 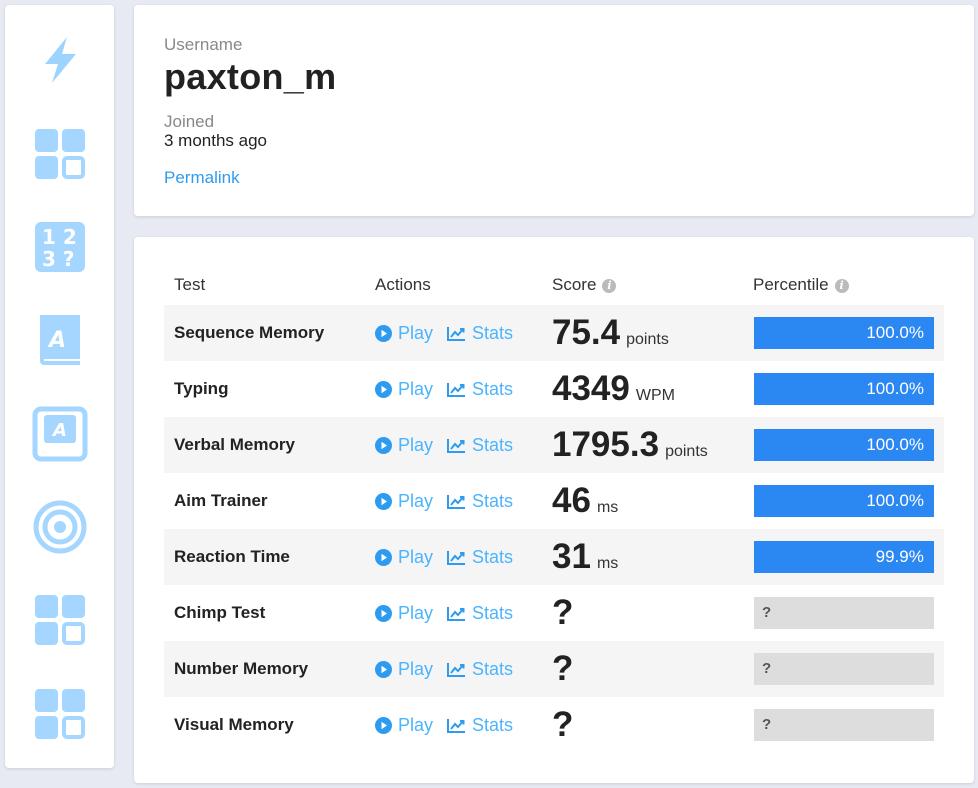 I want to click on svg-text: A, so click(x=59, y=430).